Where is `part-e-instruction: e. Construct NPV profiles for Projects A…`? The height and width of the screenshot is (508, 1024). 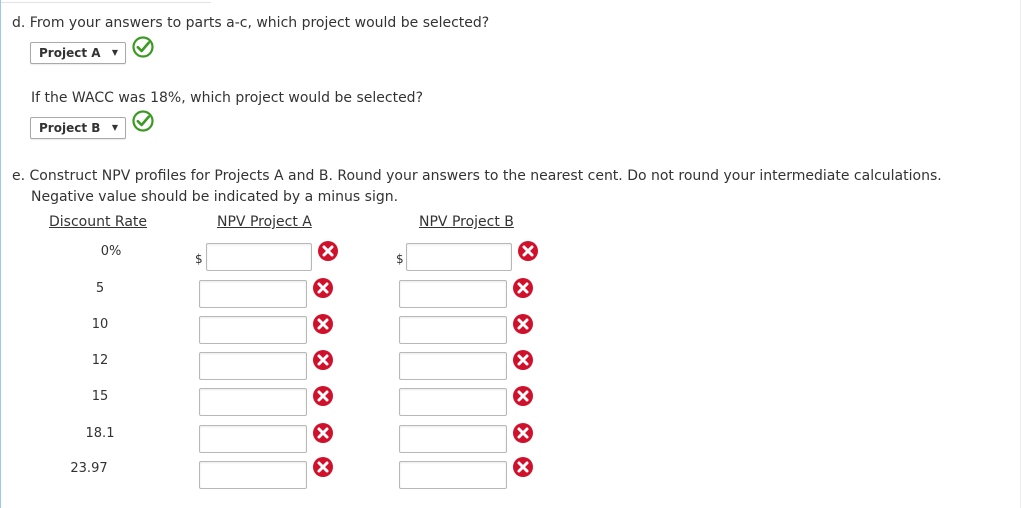 part-e-instruction: e. Construct NPV profiles for Projects A… is located at coordinates (477, 176).